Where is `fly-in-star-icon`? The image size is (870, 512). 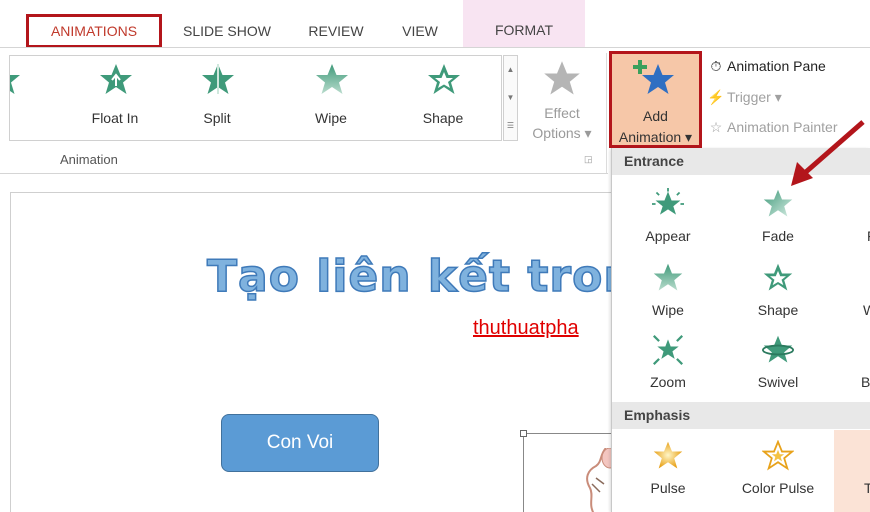
fly-in-star-icon is located at coordinates (15, 84).